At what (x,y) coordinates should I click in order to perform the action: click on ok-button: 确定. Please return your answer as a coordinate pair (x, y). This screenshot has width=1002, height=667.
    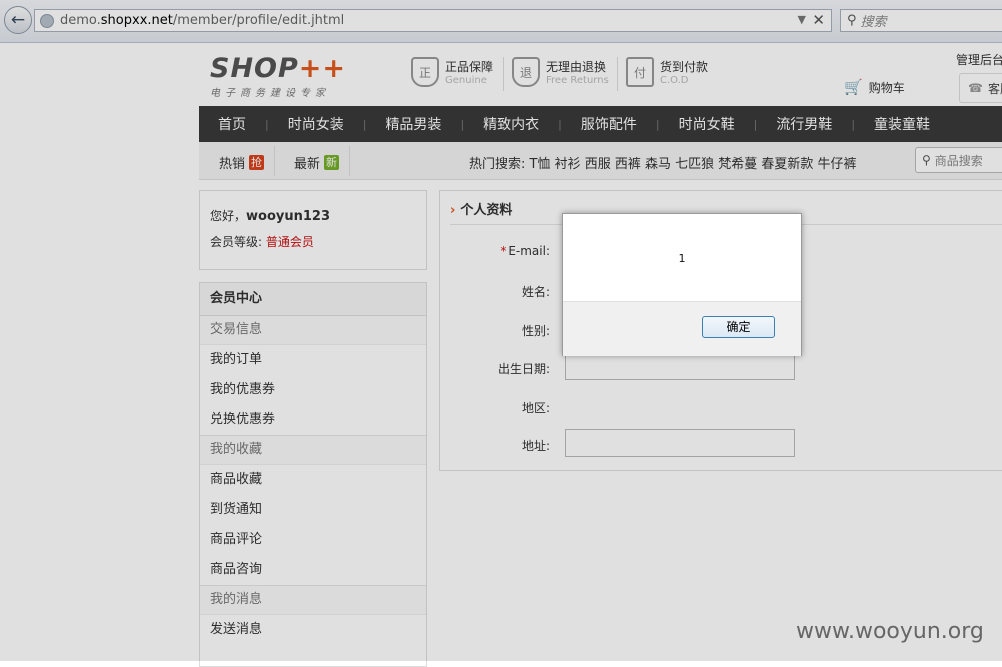
    Looking at the image, I should click on (738, 327).